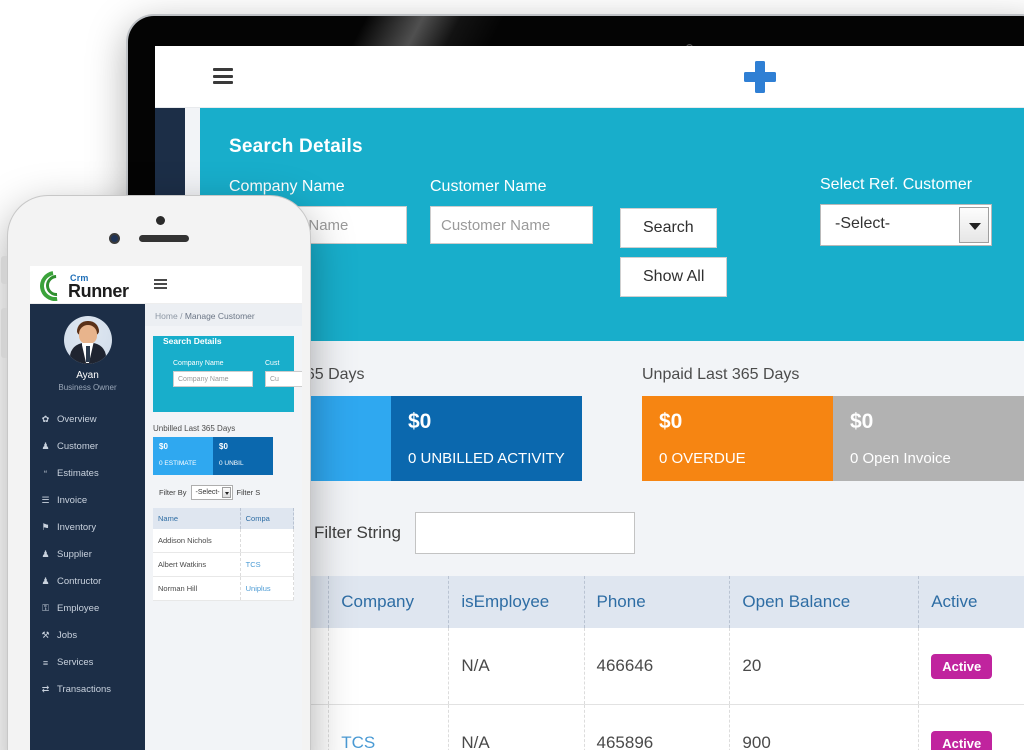 The width and height of the screenshot is (1024, 750). I want to click on user-name: Ayan, so click(87, 375).